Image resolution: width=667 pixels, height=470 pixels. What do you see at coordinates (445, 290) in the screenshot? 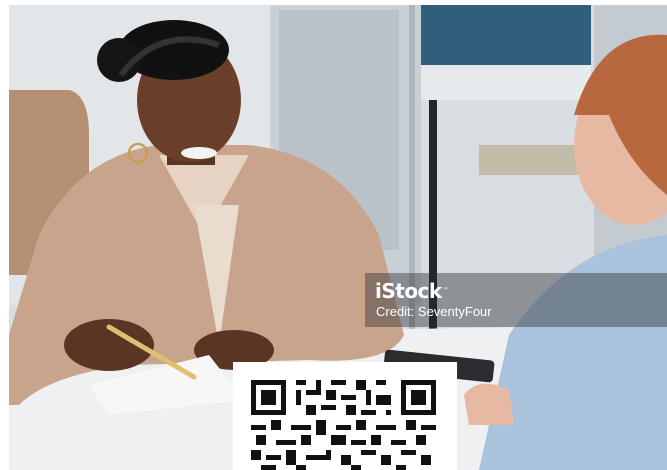
I see `trademark-symbol: ™` at bounding box center [445, 290].